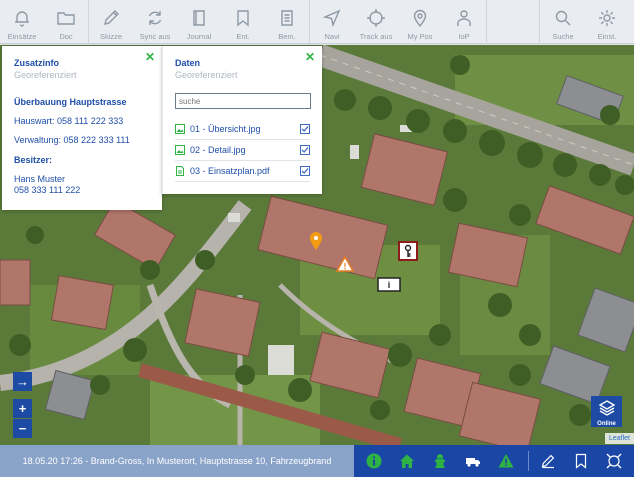 This screenshot has height=477, width=634. What do you see at coordinates (287, 18) in the screenshot?
I see `document-icon` at bounding box center [287, 18].